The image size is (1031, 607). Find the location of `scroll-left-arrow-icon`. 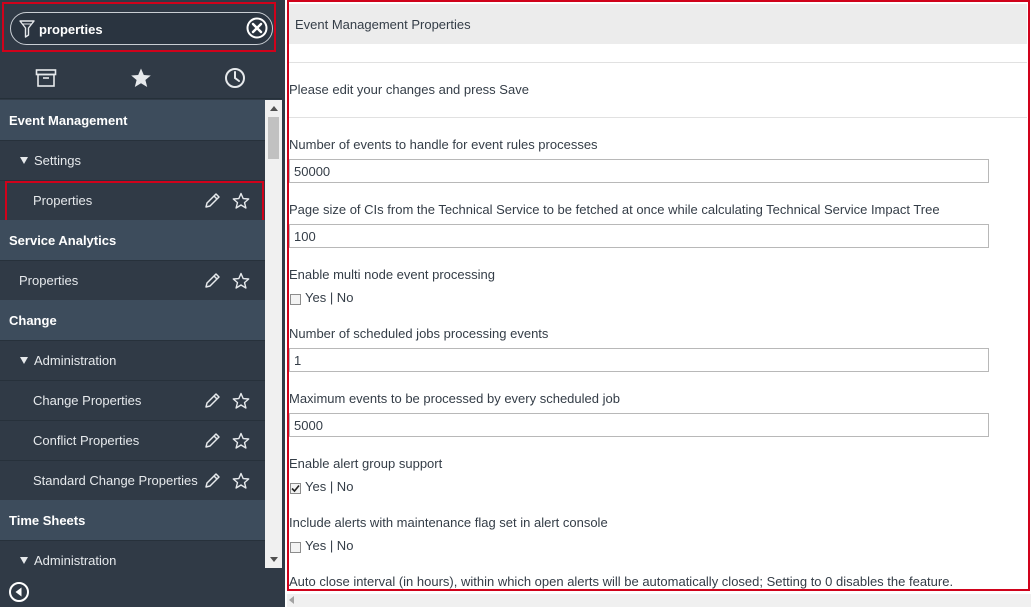

scroll-left-arrow-icon is located at coordinates (291, 600).